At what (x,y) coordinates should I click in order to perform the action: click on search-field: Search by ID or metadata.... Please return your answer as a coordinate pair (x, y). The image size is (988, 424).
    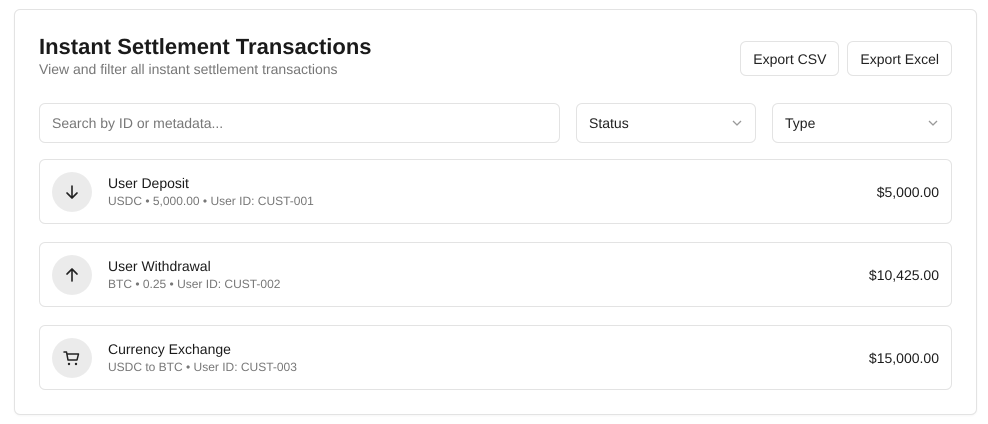
    Looking at the image, I should click on (299, 123).